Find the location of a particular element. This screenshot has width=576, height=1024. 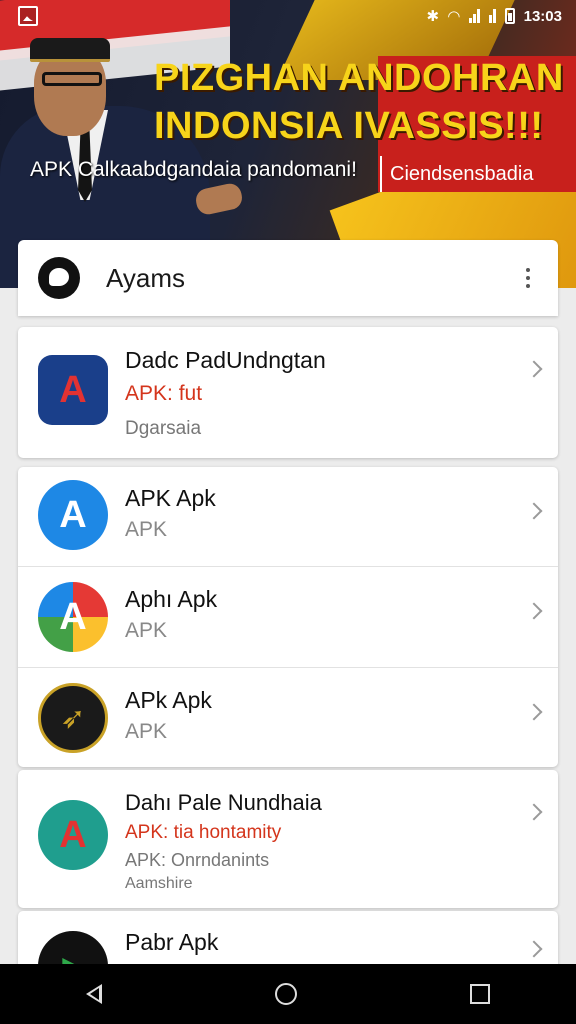

system-nav-bar is located at coordinates (288, 994).